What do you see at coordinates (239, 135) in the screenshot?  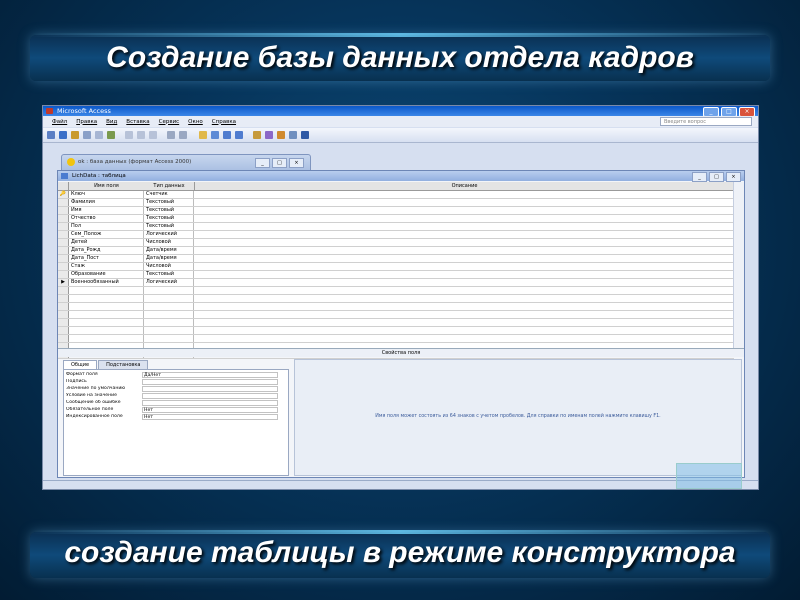 I see `delete-rows-icon` at bounding box center [239, 135].